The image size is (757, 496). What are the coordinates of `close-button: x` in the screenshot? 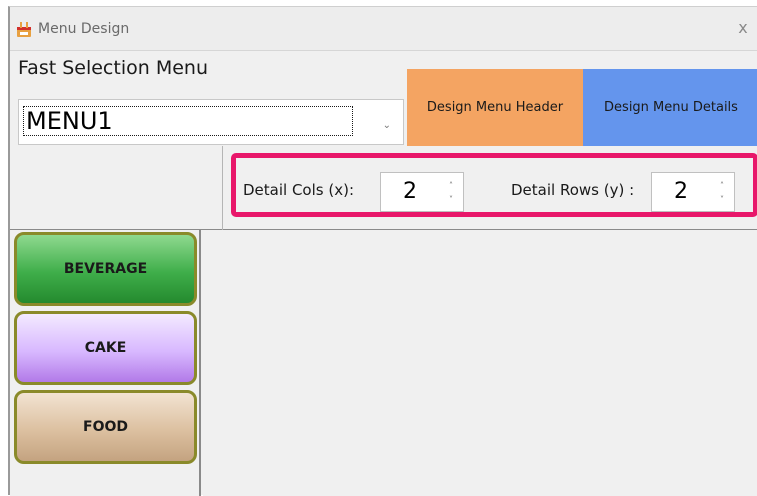 It's located at (743, 28).